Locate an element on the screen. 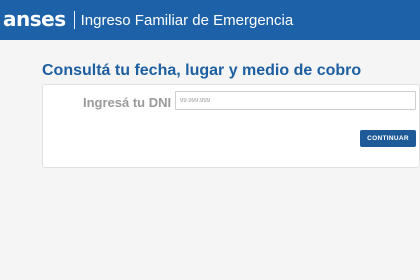 Image resolution: width=420 pixels, height=280 pixels. continue-button: CONTINUAR is located at coordinates (388, 138).